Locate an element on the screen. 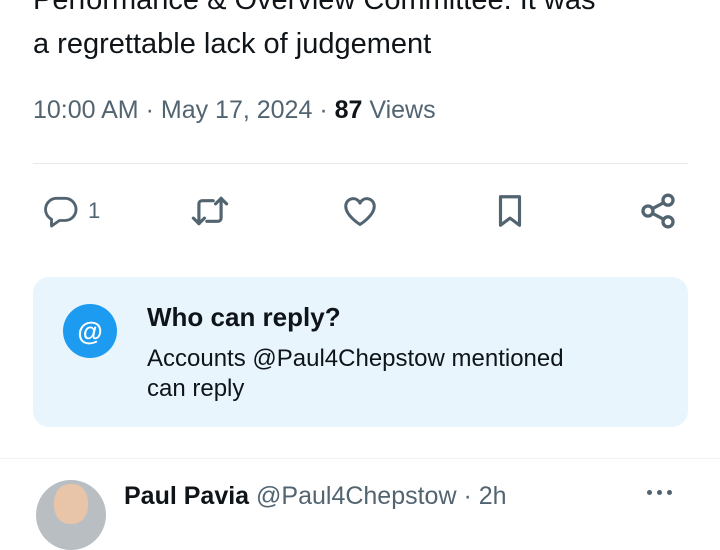 The image size is (720, 550). repost-button is located at coordinates (210, 211).